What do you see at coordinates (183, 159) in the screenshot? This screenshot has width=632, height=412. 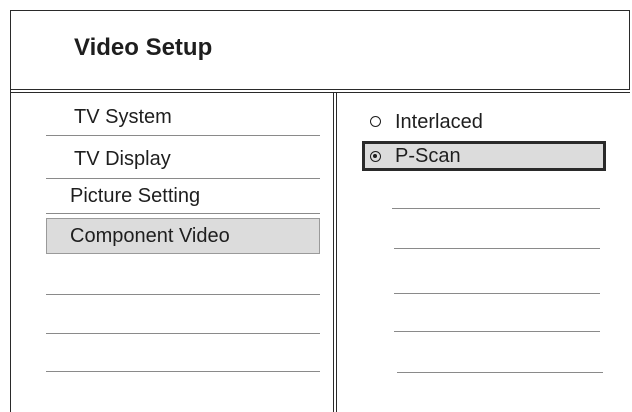 I see `menu-item-tv-display: TV Display` at bounding box center [183, 159].